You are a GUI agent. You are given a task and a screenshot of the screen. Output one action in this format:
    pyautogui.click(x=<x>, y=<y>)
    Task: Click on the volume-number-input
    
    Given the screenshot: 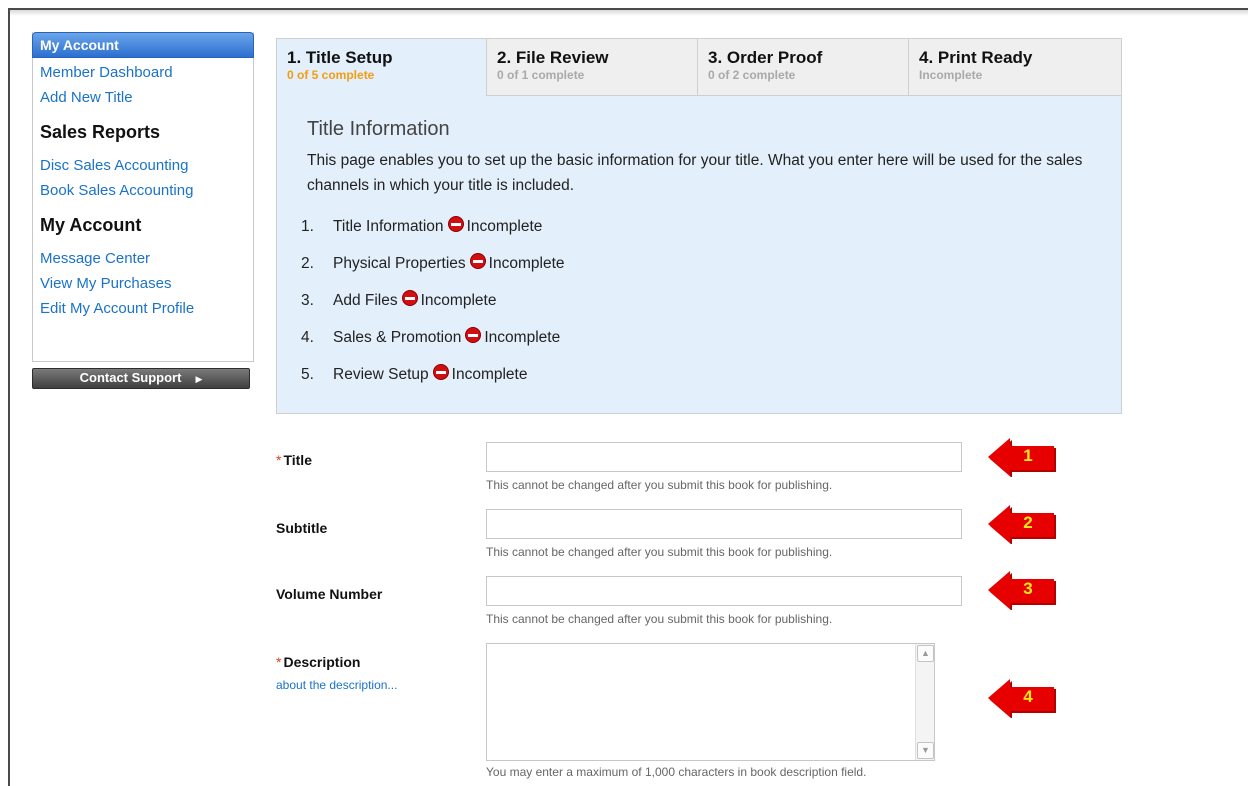 What is the action you would take?
    pyautogui.click(x=724, y=591)
    